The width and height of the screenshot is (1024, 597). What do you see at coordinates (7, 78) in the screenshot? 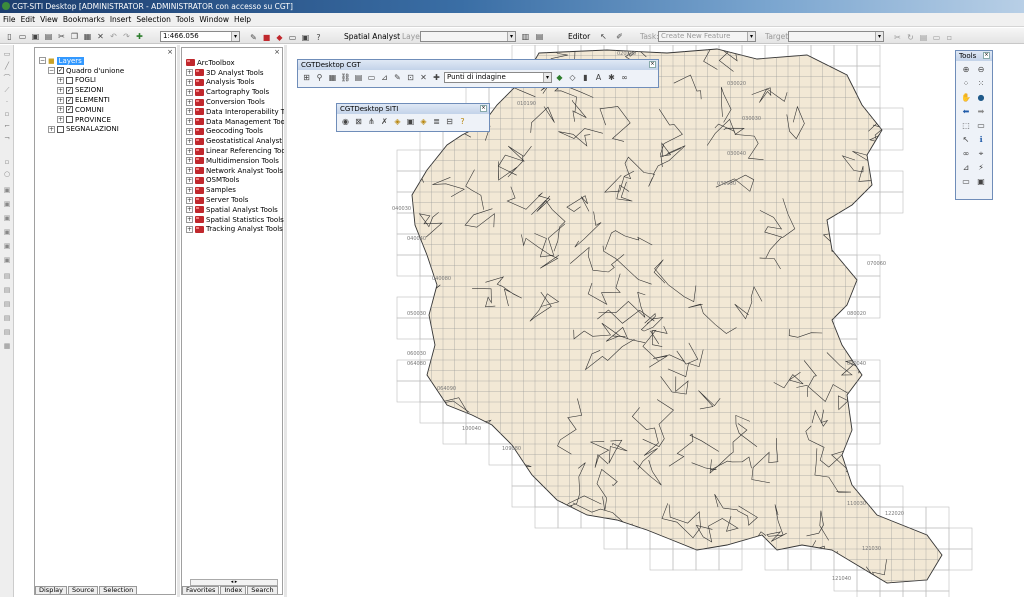
I see `curve-icon: ⌒` at bounding box center [7, 78].